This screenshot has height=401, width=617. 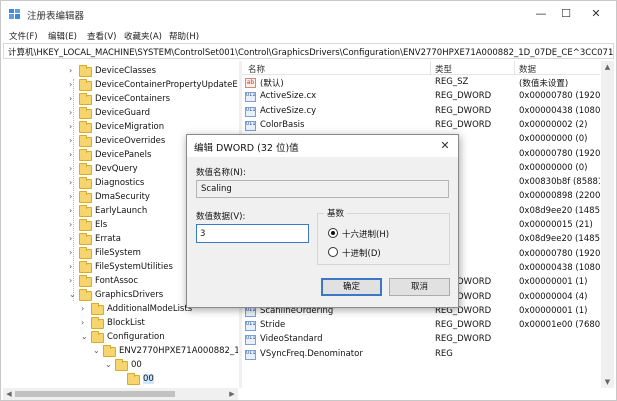 What do you see at coordinates (120, 380) in the screenshot?
I see `tree-item: 00` at bounding box center [120, 380].